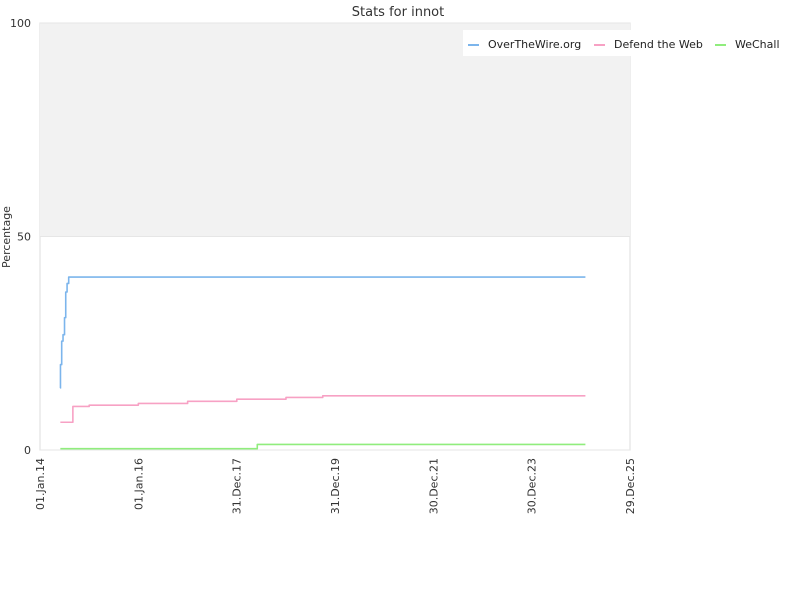  Describe the element at coordinates (335, 486) in the screenshot. I see `x-tick-label: 31.Dec.19` at that location.